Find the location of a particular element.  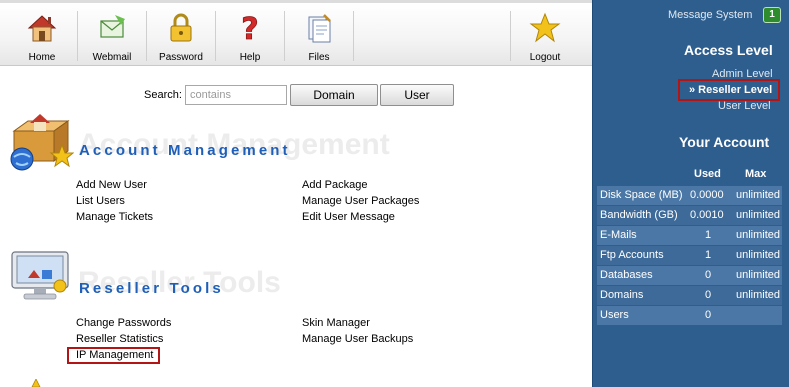

used-column-header: Used is located at coordinates (707, 174).